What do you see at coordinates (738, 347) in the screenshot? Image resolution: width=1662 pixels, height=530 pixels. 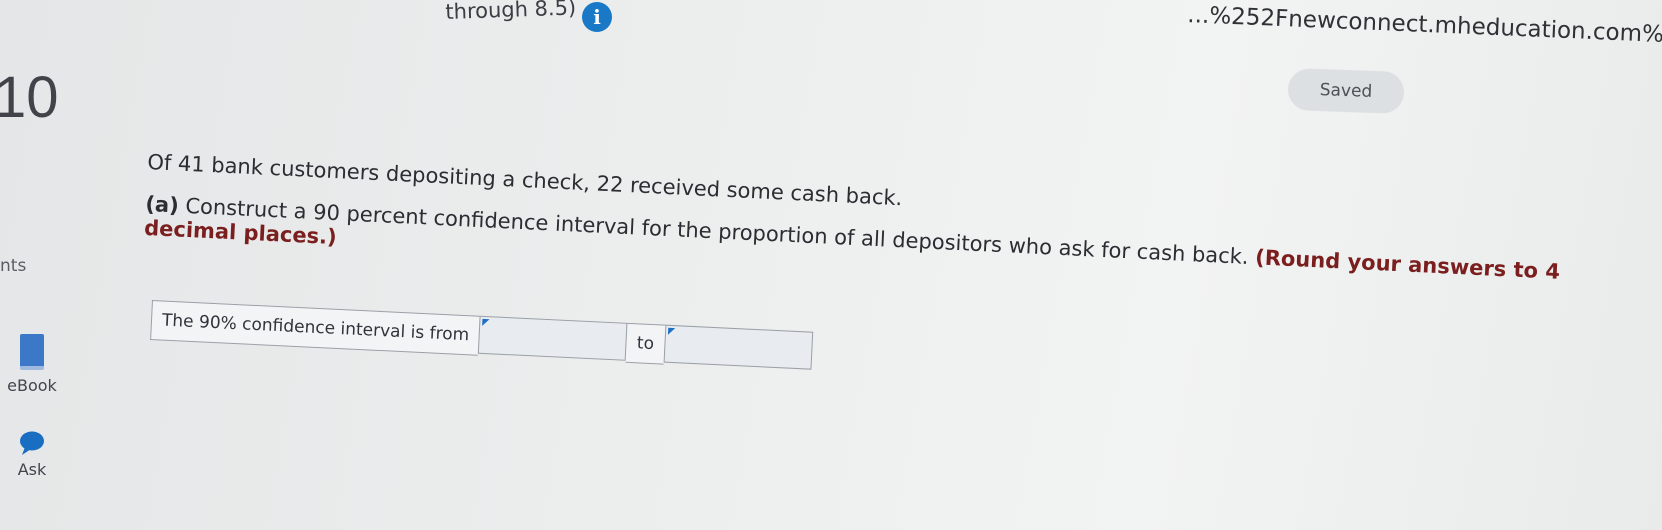 I see `upper-bound-input` at bounding box center [738, 347].